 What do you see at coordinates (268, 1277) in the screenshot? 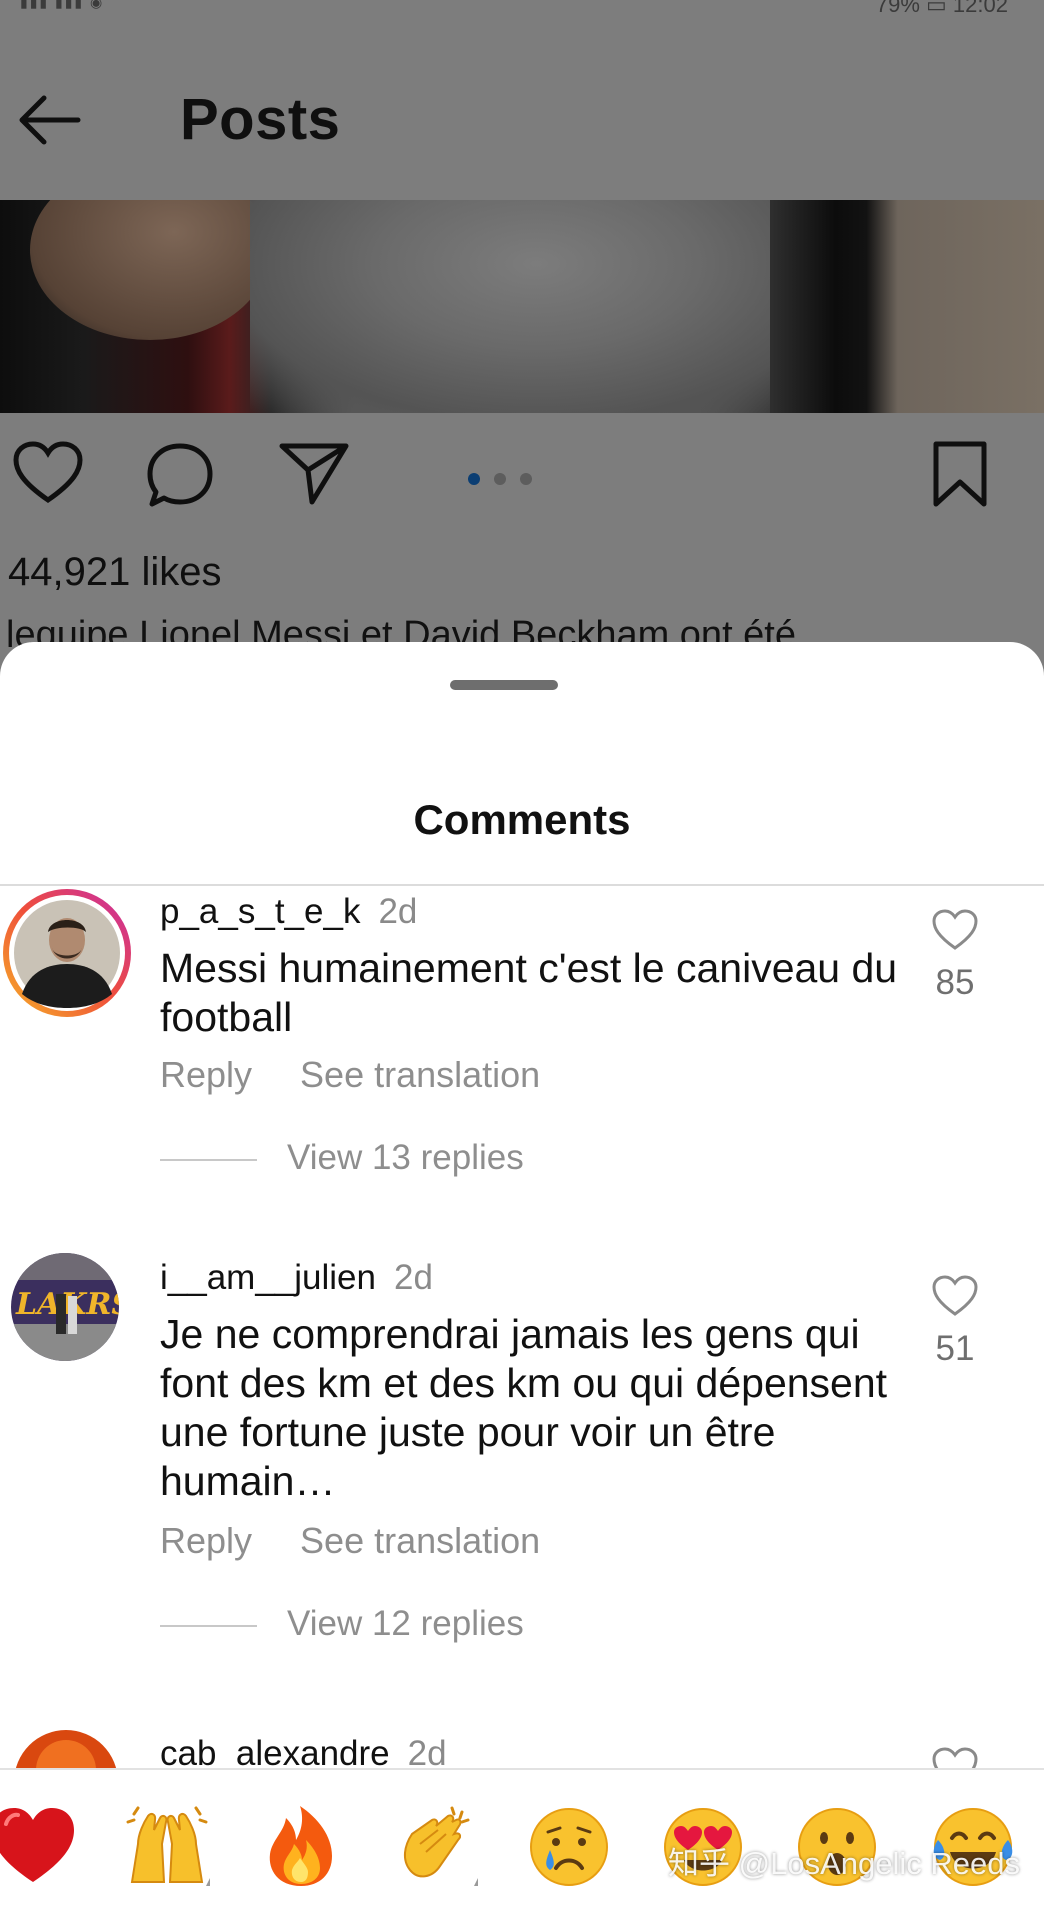
I see `username-text: i__am__julien` at bounding box center [268, 1277].